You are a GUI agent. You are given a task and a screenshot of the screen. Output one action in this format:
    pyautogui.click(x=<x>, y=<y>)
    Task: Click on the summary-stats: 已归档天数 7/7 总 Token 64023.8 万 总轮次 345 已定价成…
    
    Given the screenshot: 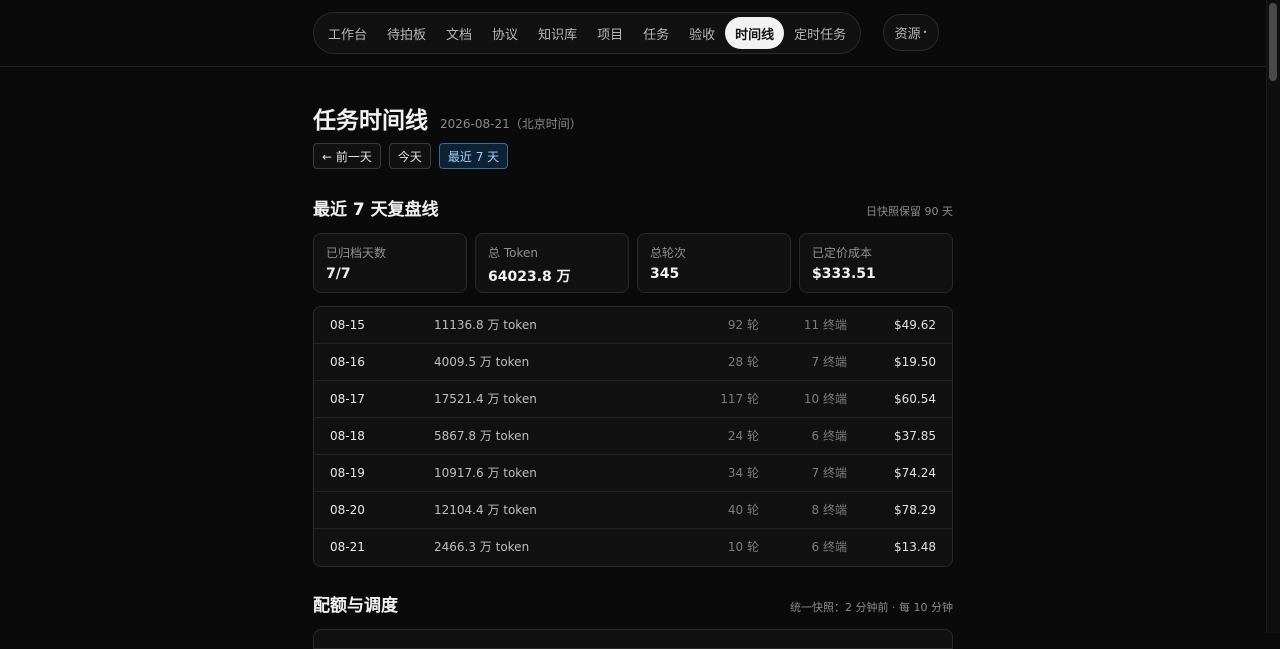 What is the action you would take?
    pyautogui.click(x=633, y=263)
    